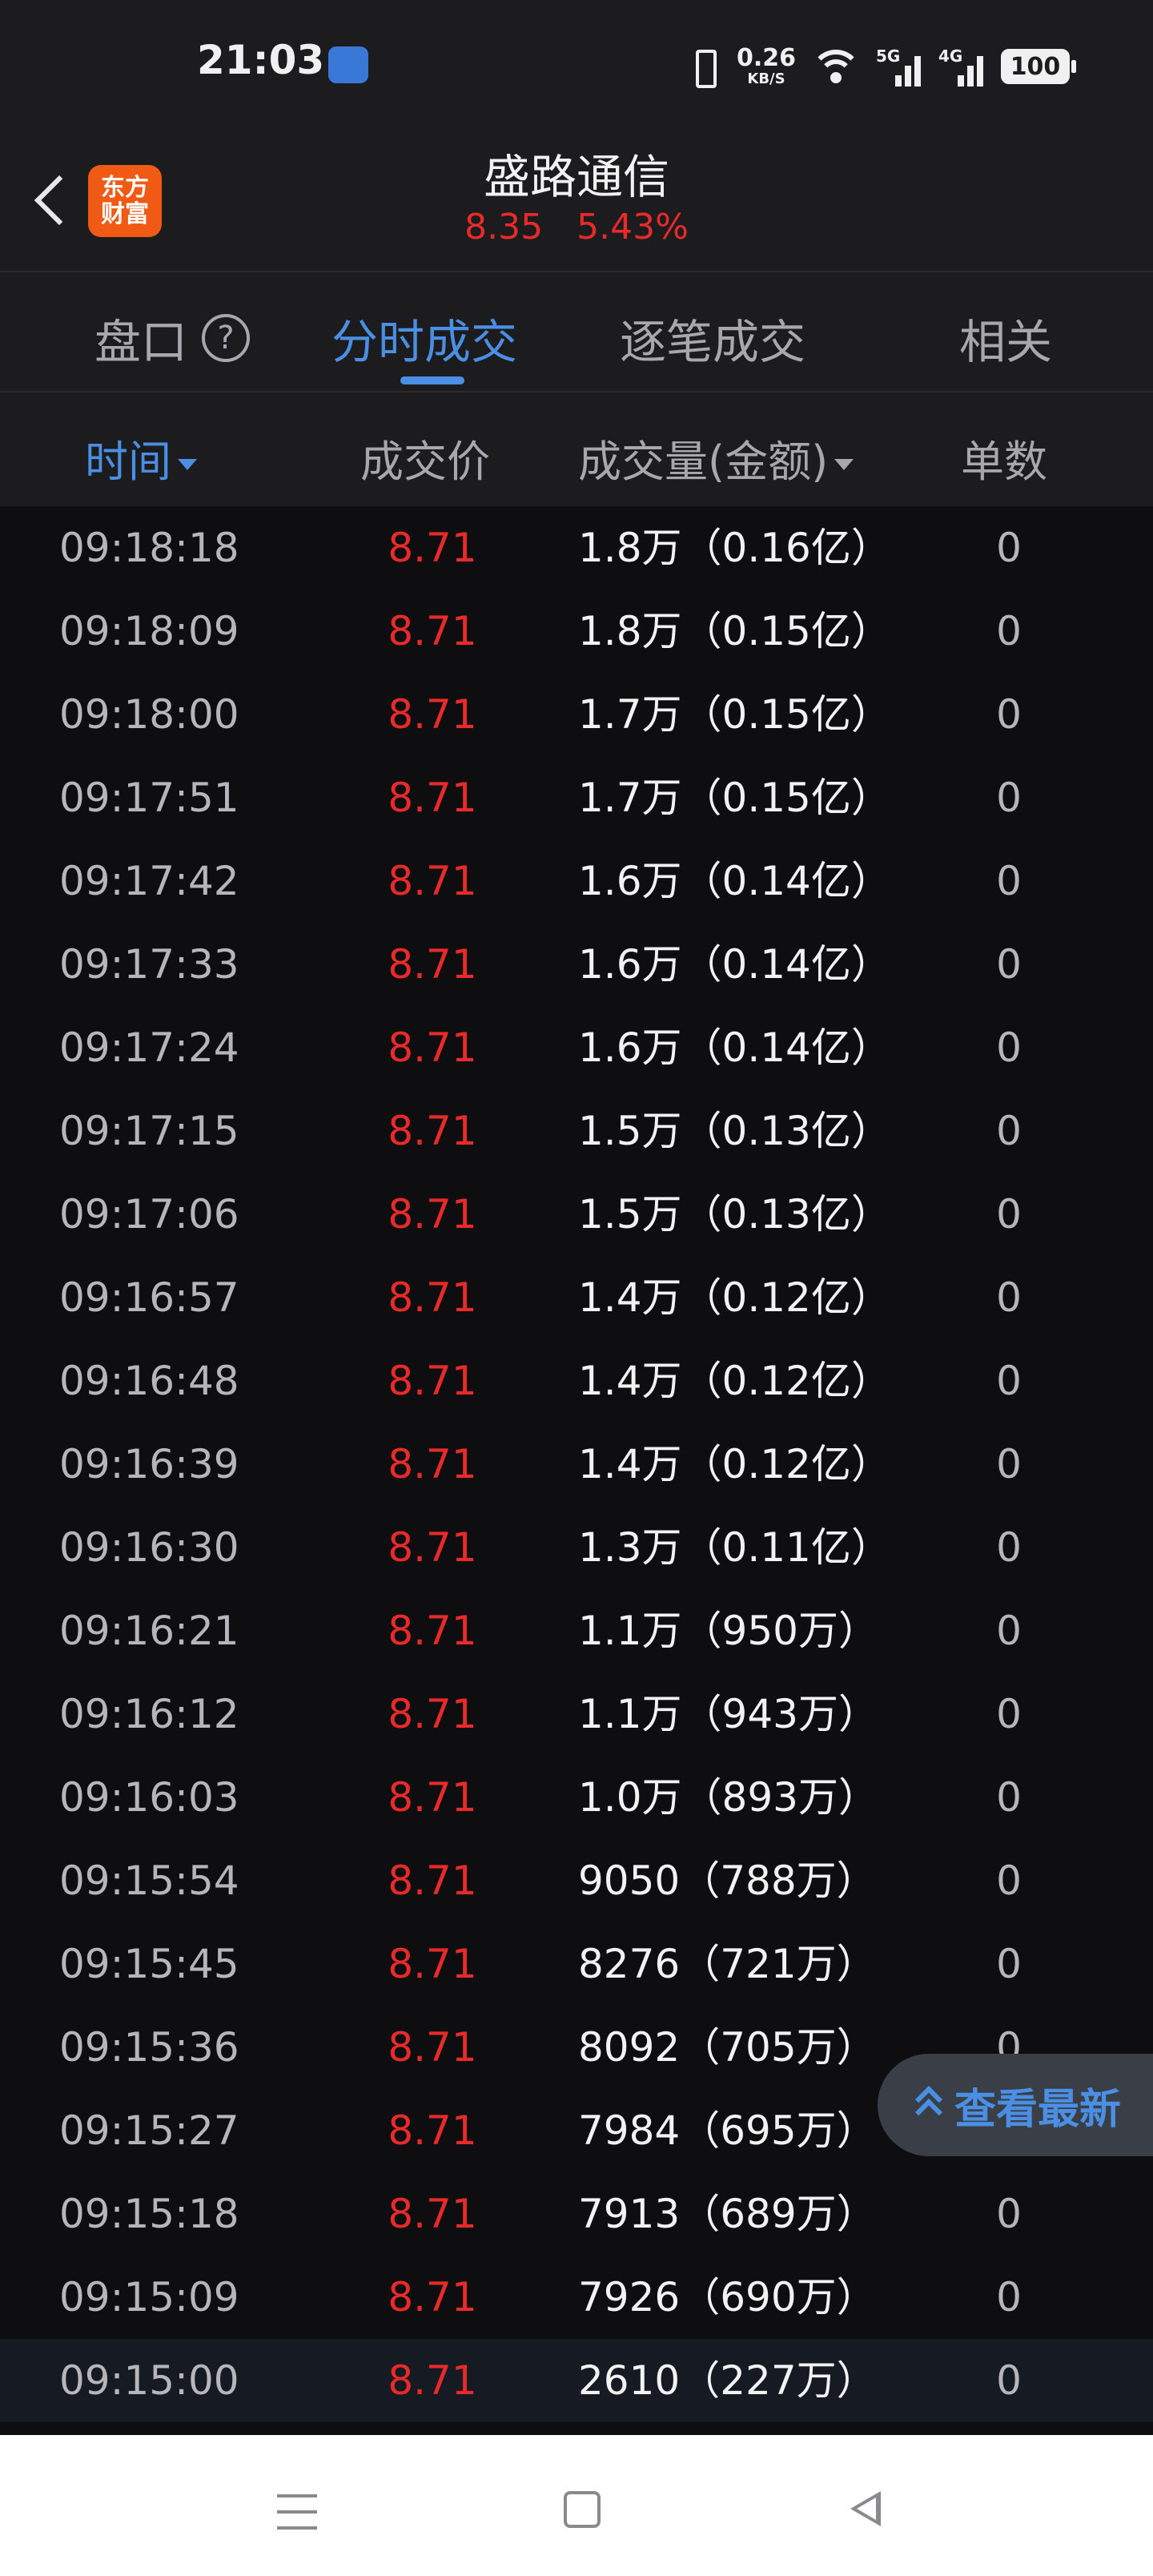  I want to click on table-row: 09:18:09 8.71 1.8万（0.15亿） 0, so click(576, 631).